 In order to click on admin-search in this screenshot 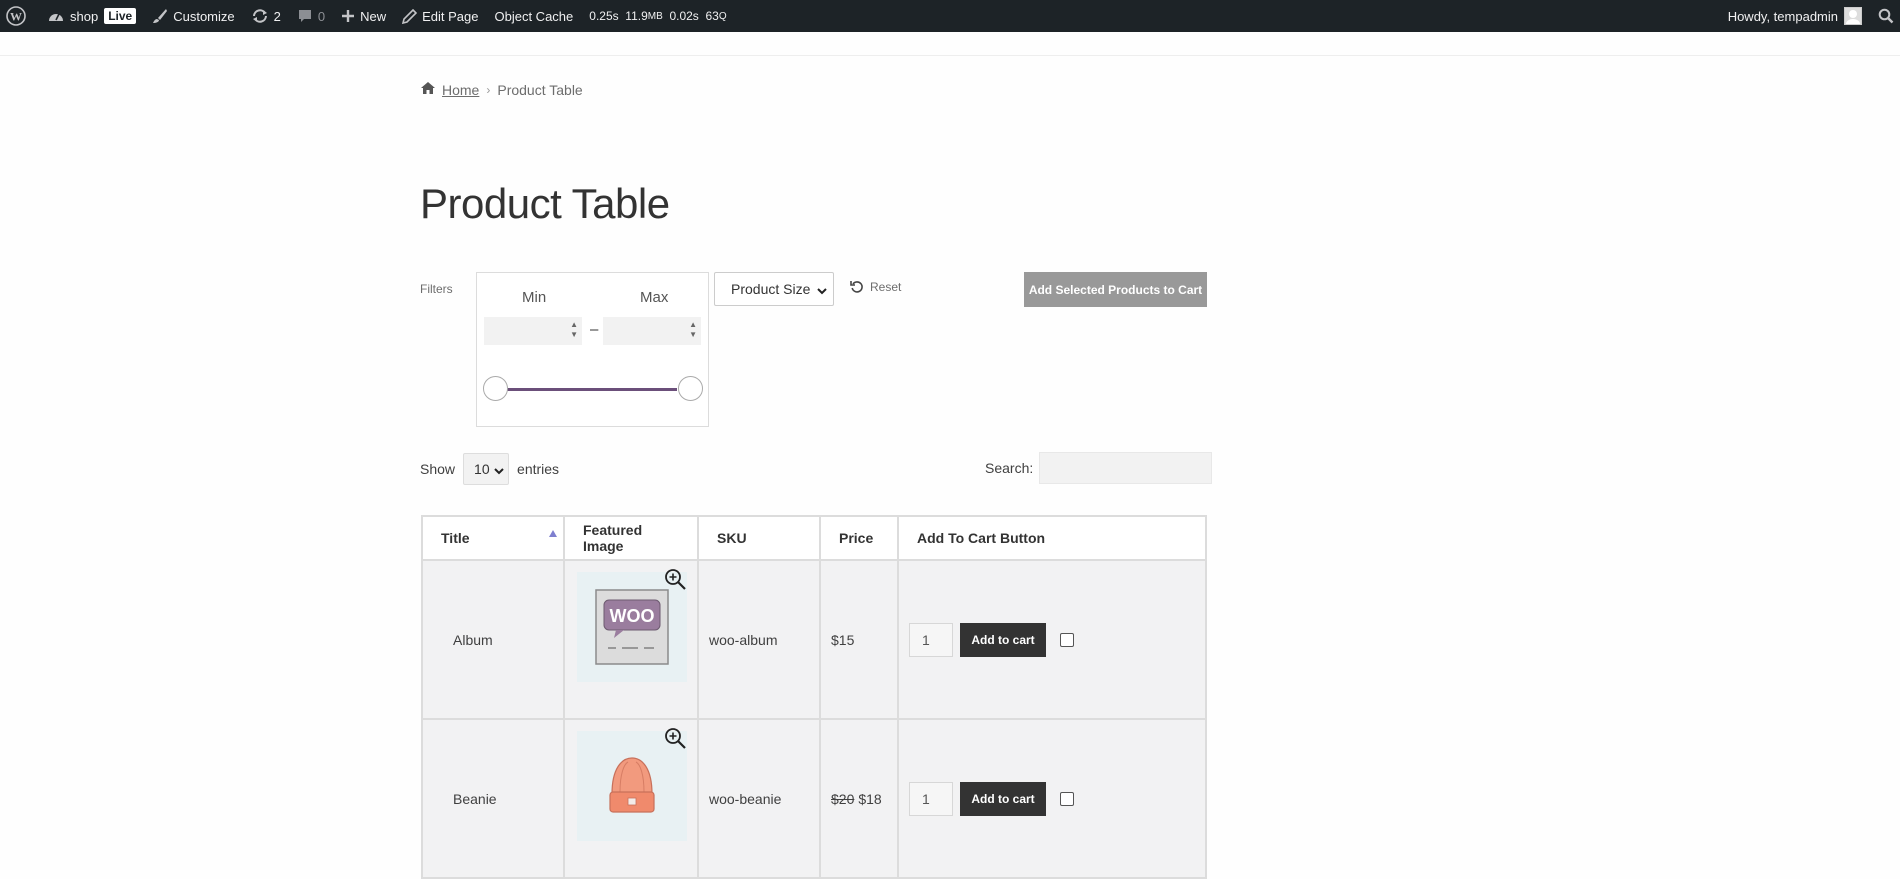, I will do `click(1885, 16)`.